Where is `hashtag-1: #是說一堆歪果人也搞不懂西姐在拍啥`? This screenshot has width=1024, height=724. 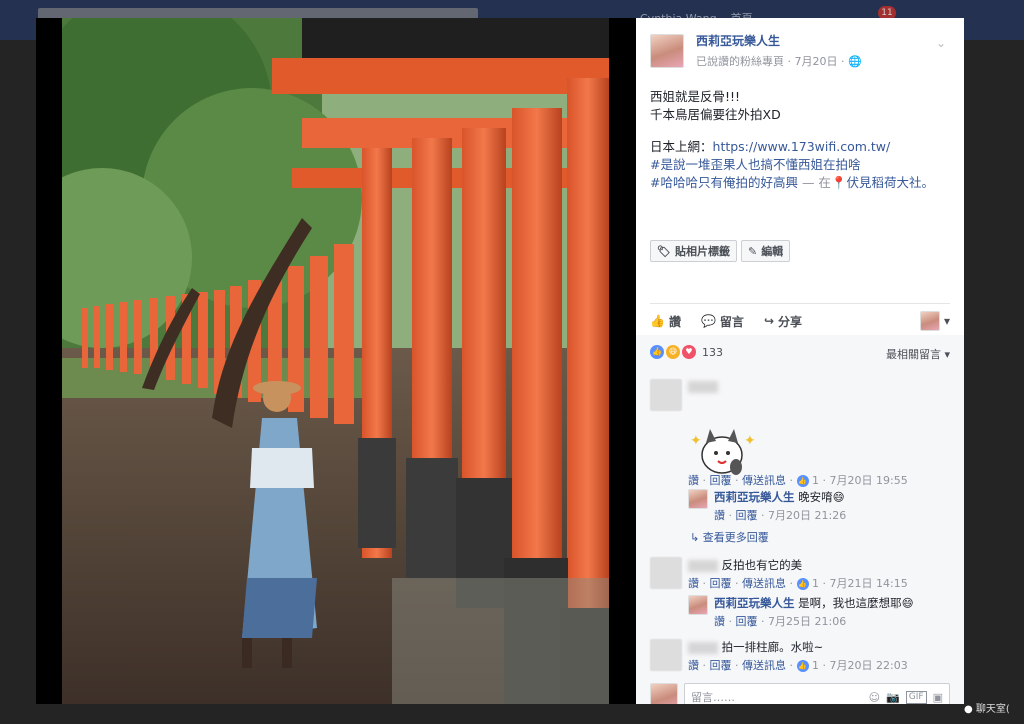
hashtag-1: #是說一堆歪果人也搞不懂西姐在拍啥 is located at coordinates (802, 165).